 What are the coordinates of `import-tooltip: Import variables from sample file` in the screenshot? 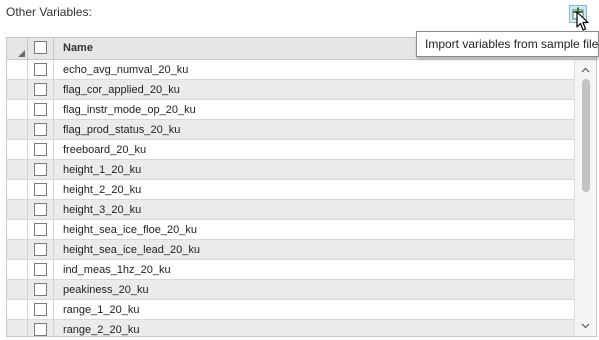 It's located at (507, 44).